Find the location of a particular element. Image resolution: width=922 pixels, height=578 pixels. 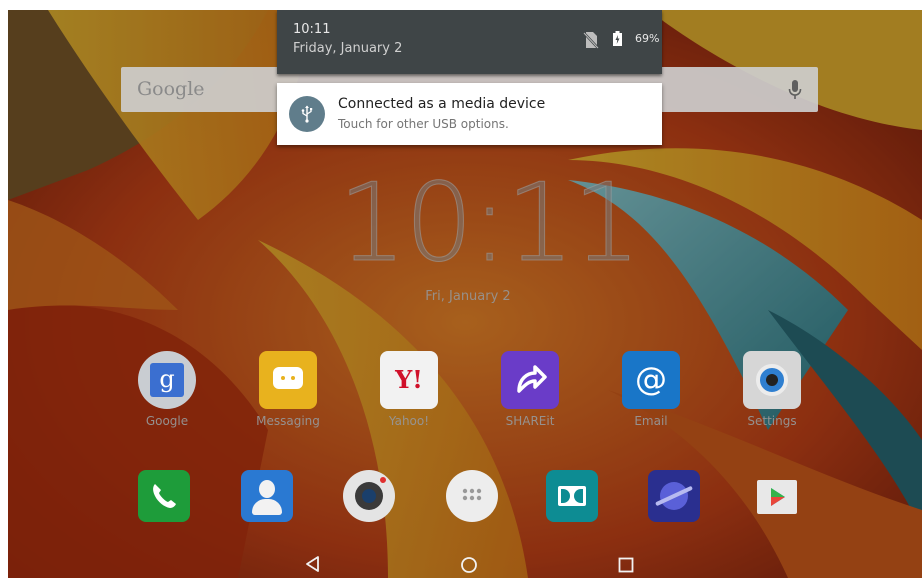

shareit-app-icon is located at coordinates (530, 380).